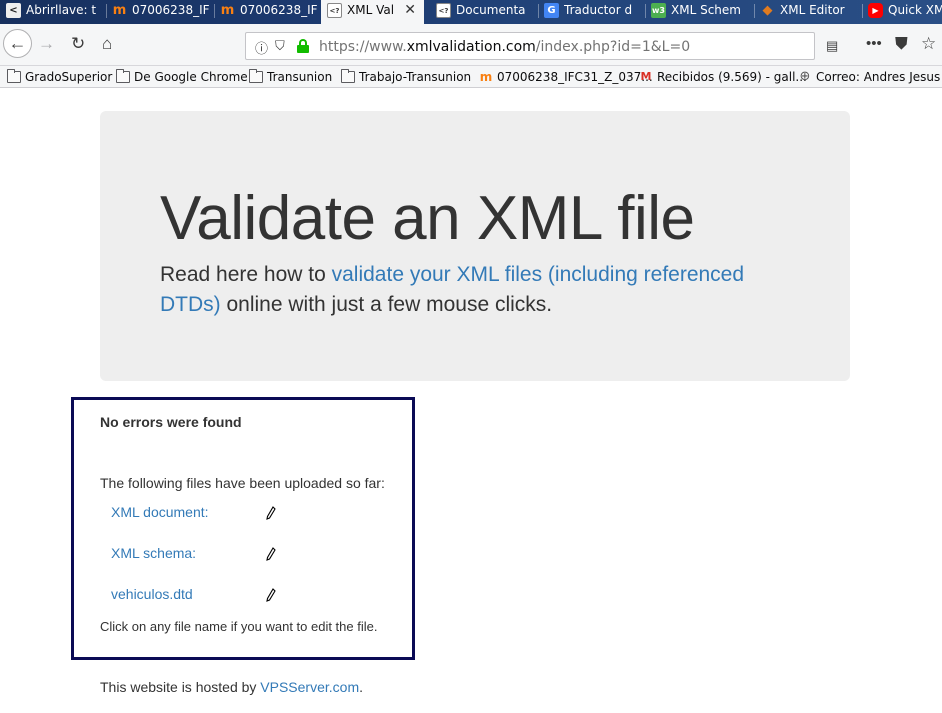 This screenshot has width=942, height=713. I want to click on bookmark-trabajo-transunion: Trabajo-Transunion, so click(406, 77).